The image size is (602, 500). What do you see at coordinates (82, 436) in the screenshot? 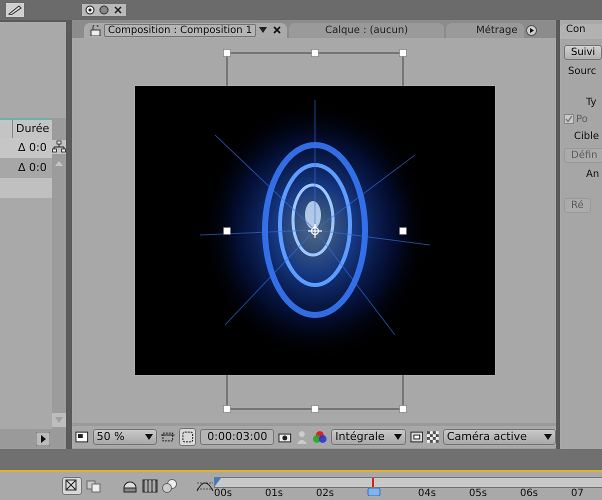
I see `monitor-icon` at bounding box center [82, 436].